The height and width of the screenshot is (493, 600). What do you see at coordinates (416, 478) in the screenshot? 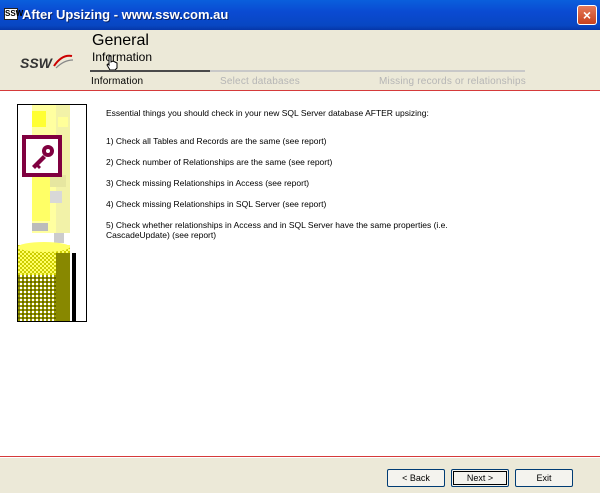
I see `back-button: < Back` at bounding box center [416, 478].